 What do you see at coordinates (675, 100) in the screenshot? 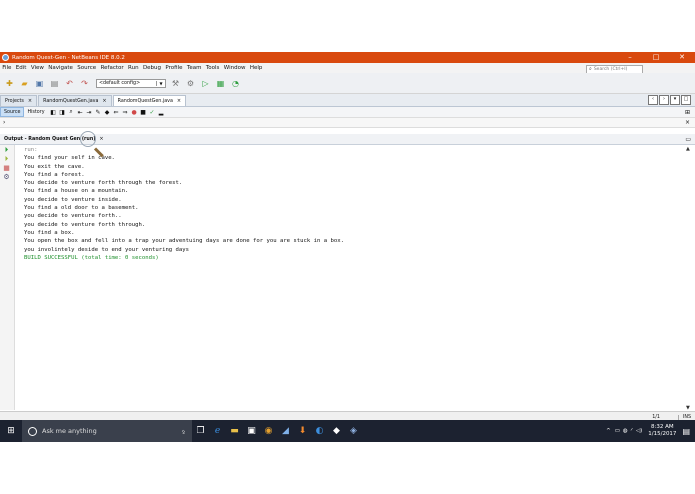
I see `chevron-down-icon: ▾` at bounding box center [675, 100].